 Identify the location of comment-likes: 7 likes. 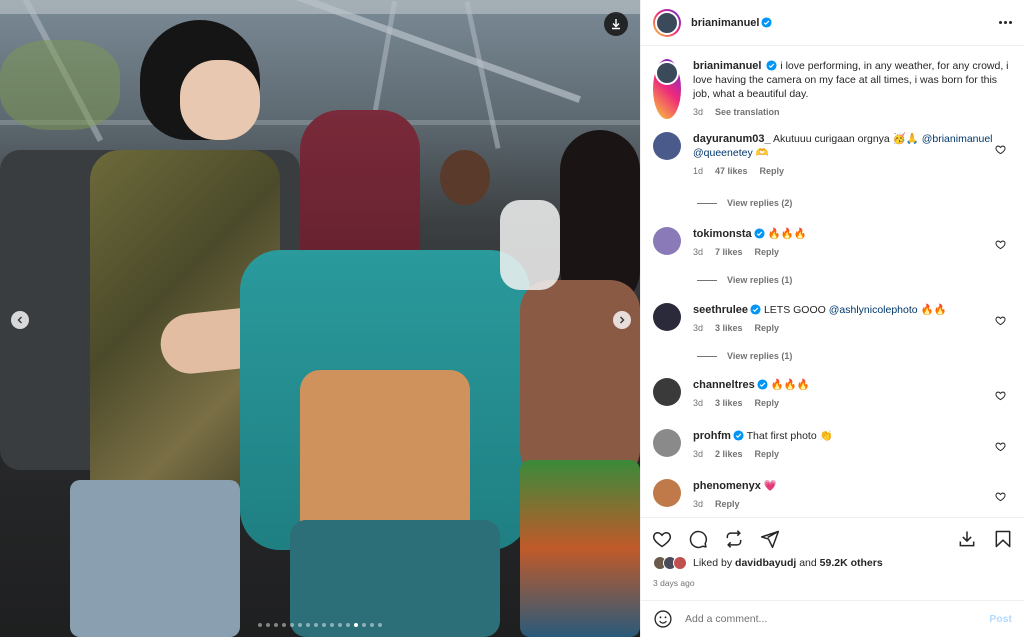
(729, 252).